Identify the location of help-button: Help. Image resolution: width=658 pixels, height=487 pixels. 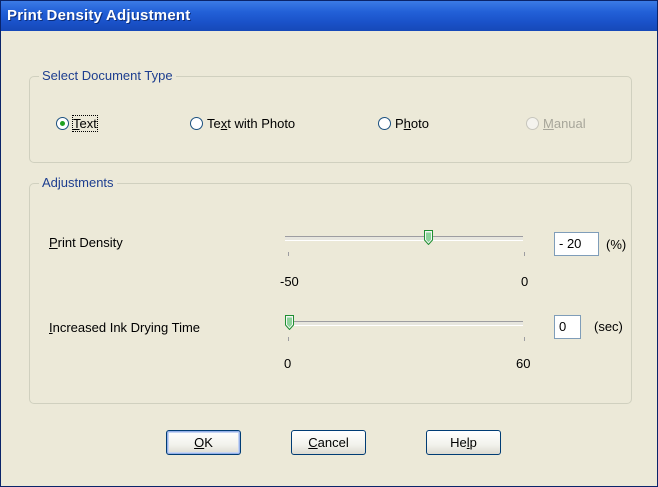
(463, 442).